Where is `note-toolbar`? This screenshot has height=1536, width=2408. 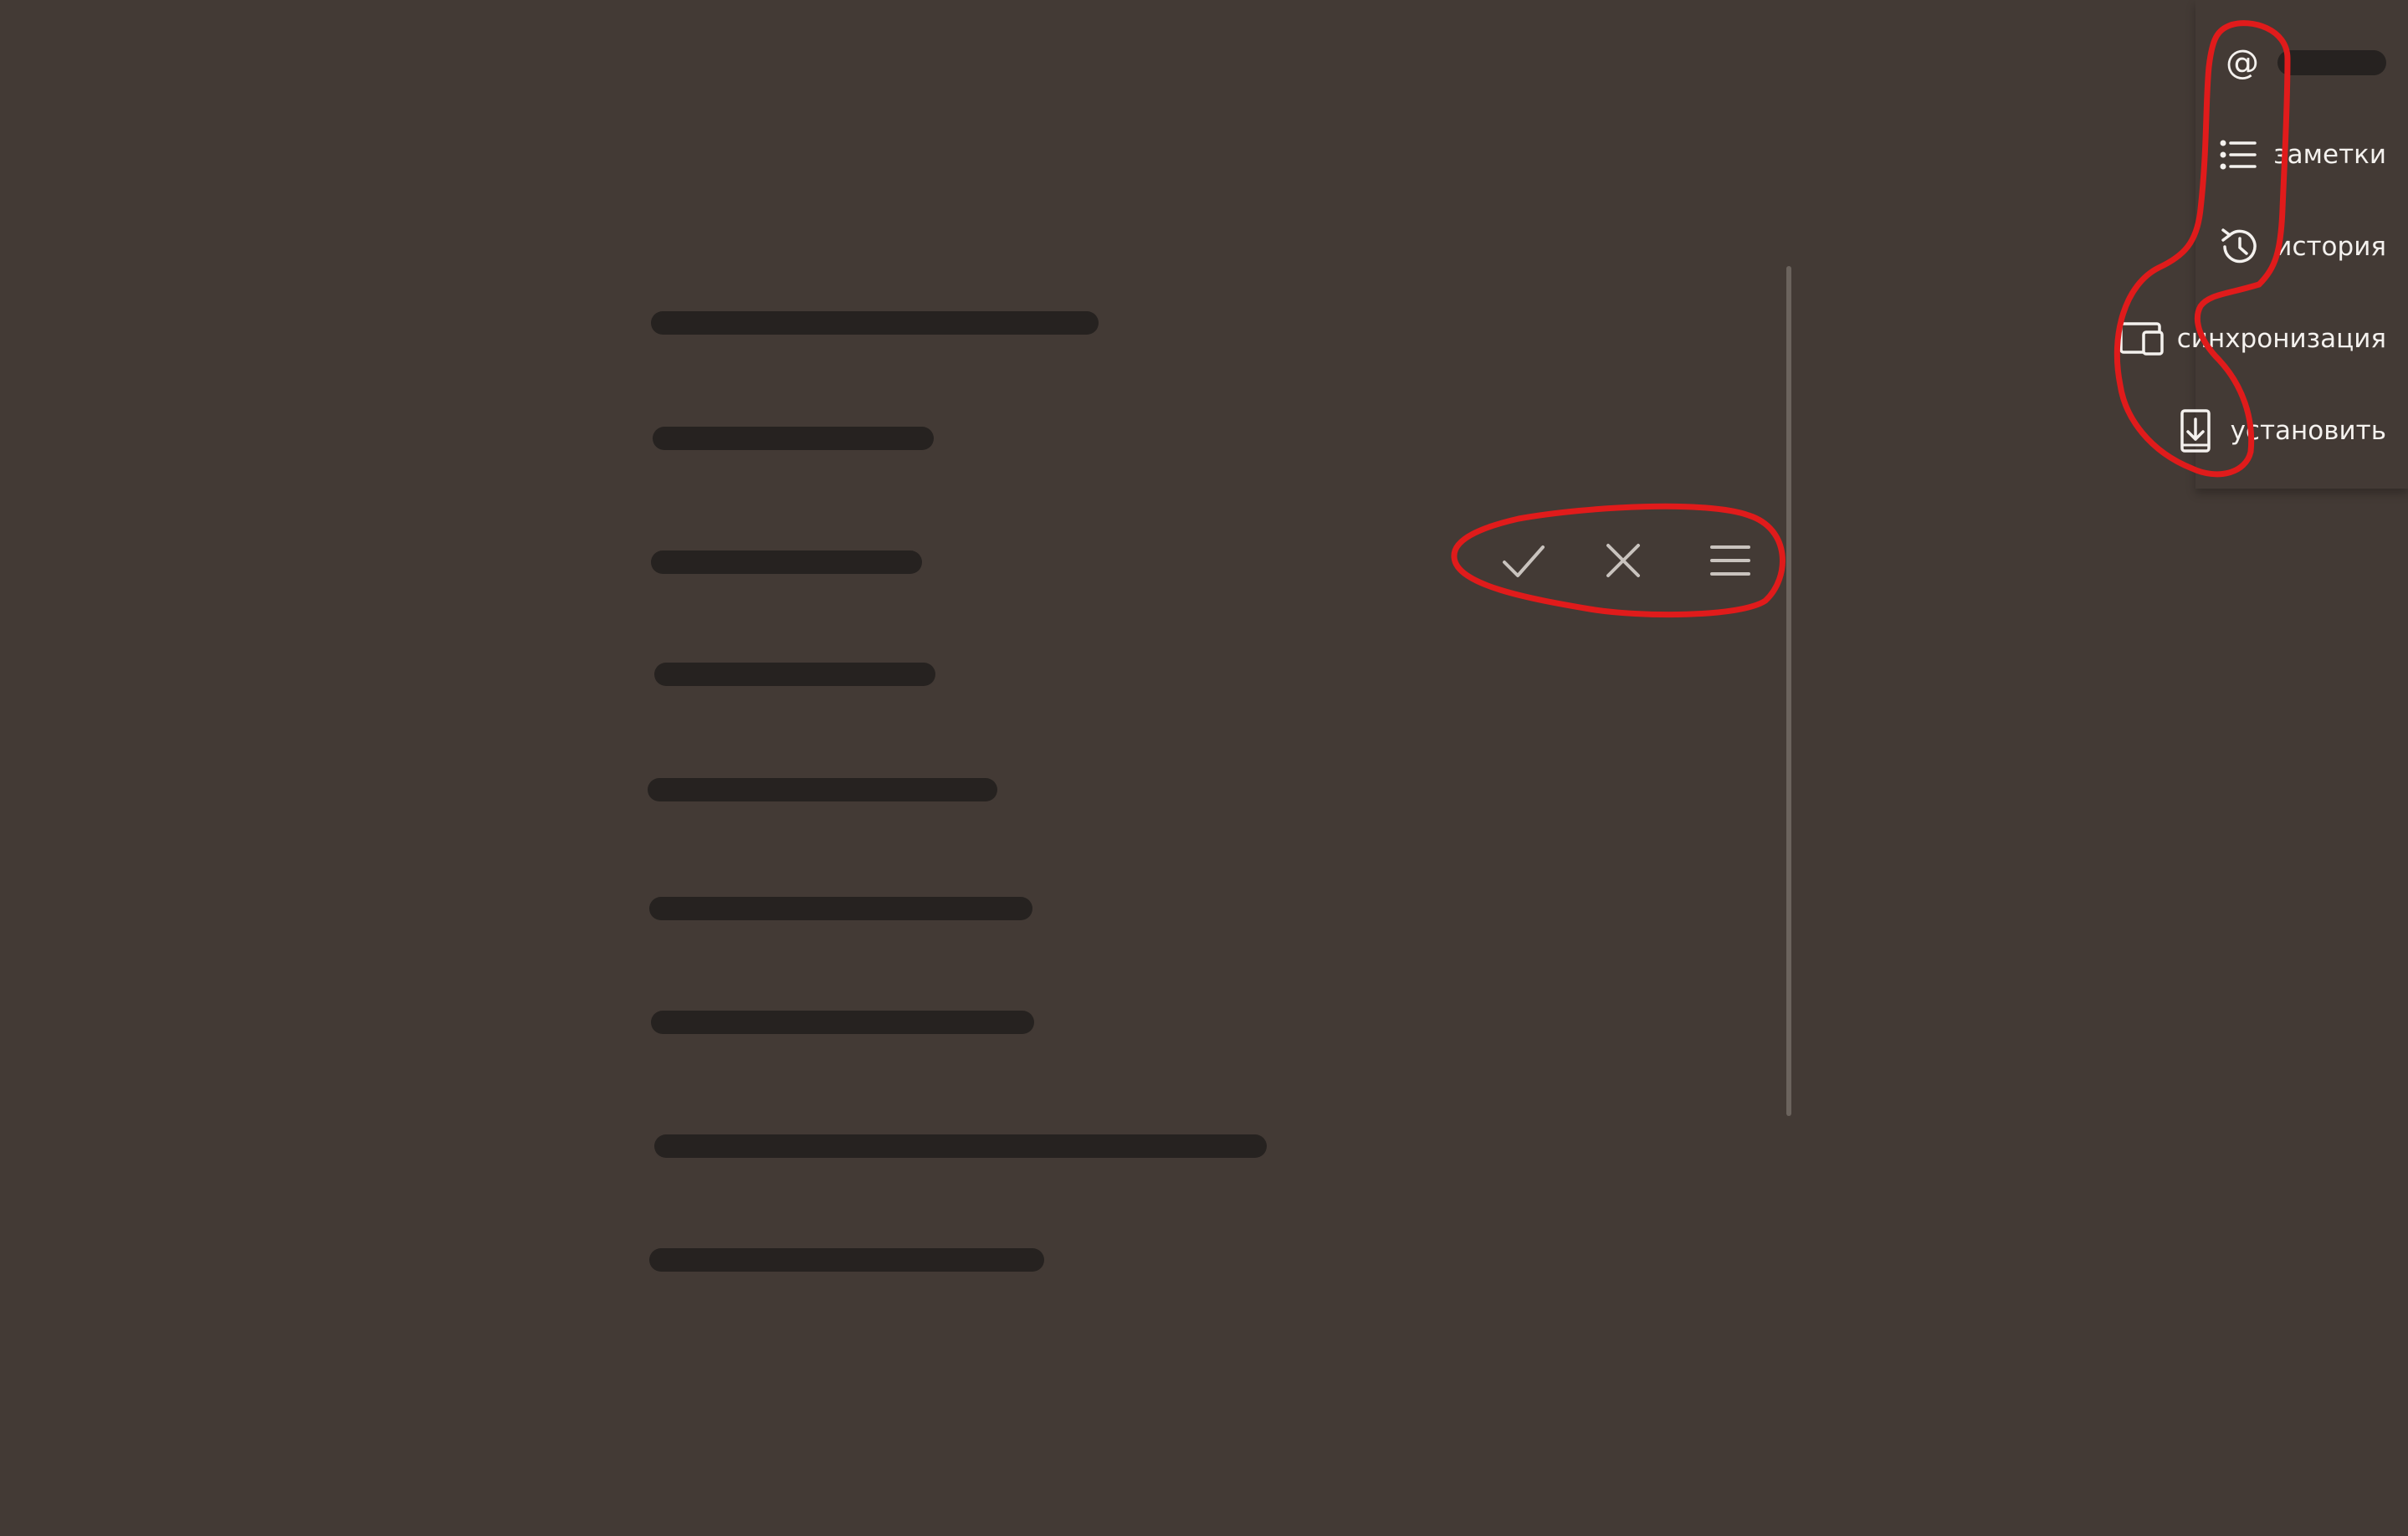
note-toolbar is located at coordinates (1623, 560).